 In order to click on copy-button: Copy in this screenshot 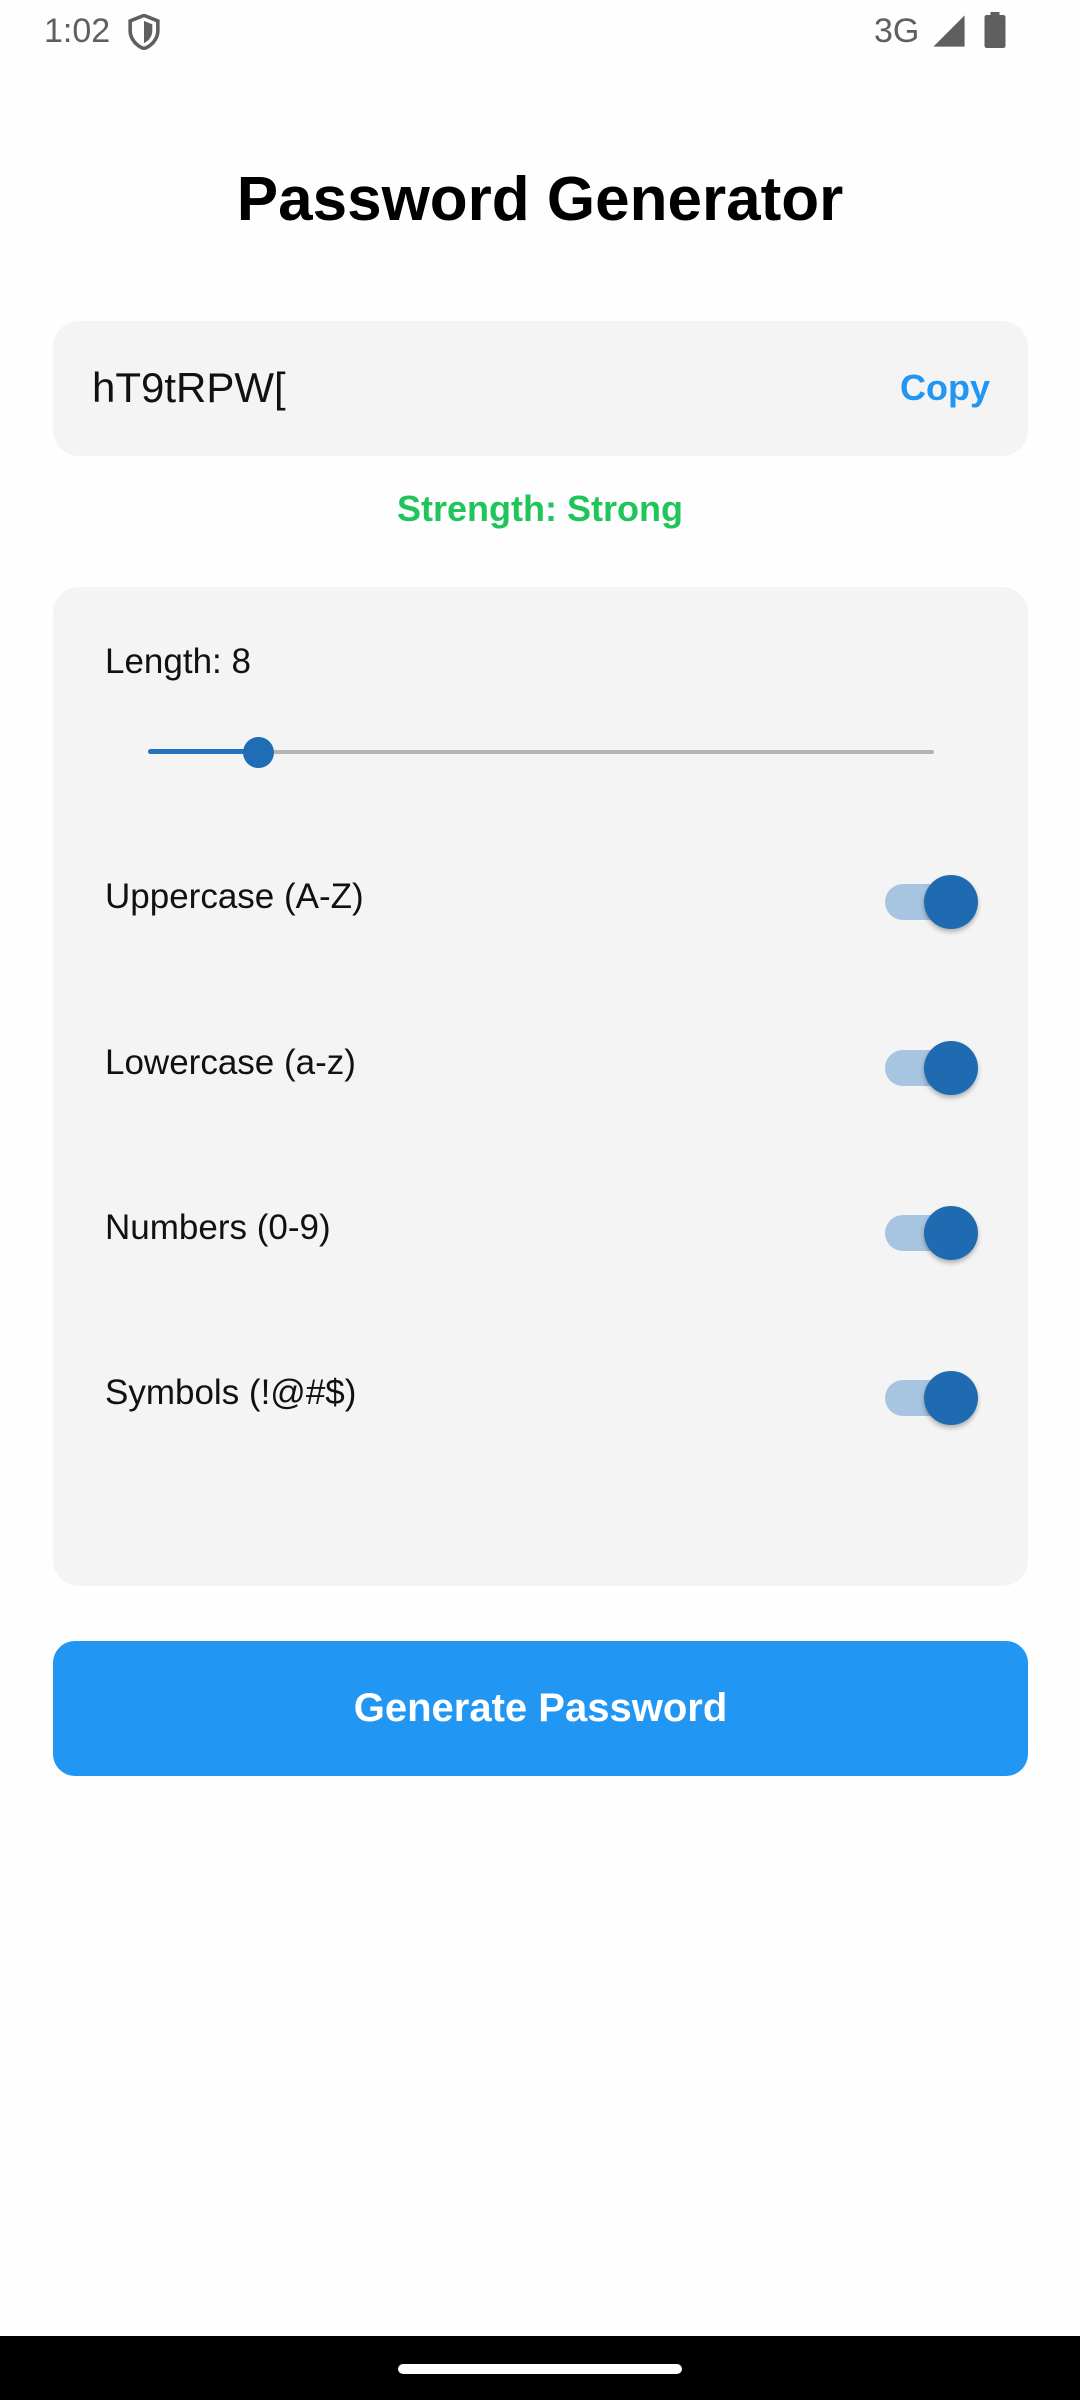, I will do `click(945, 388)`.